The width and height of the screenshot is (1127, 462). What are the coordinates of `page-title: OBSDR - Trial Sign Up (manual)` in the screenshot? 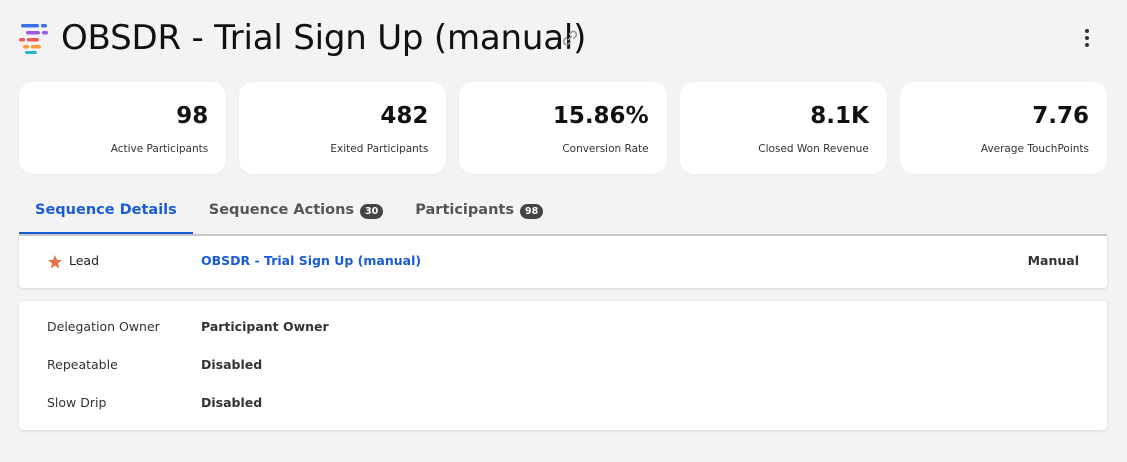 It's located at (324, 38).